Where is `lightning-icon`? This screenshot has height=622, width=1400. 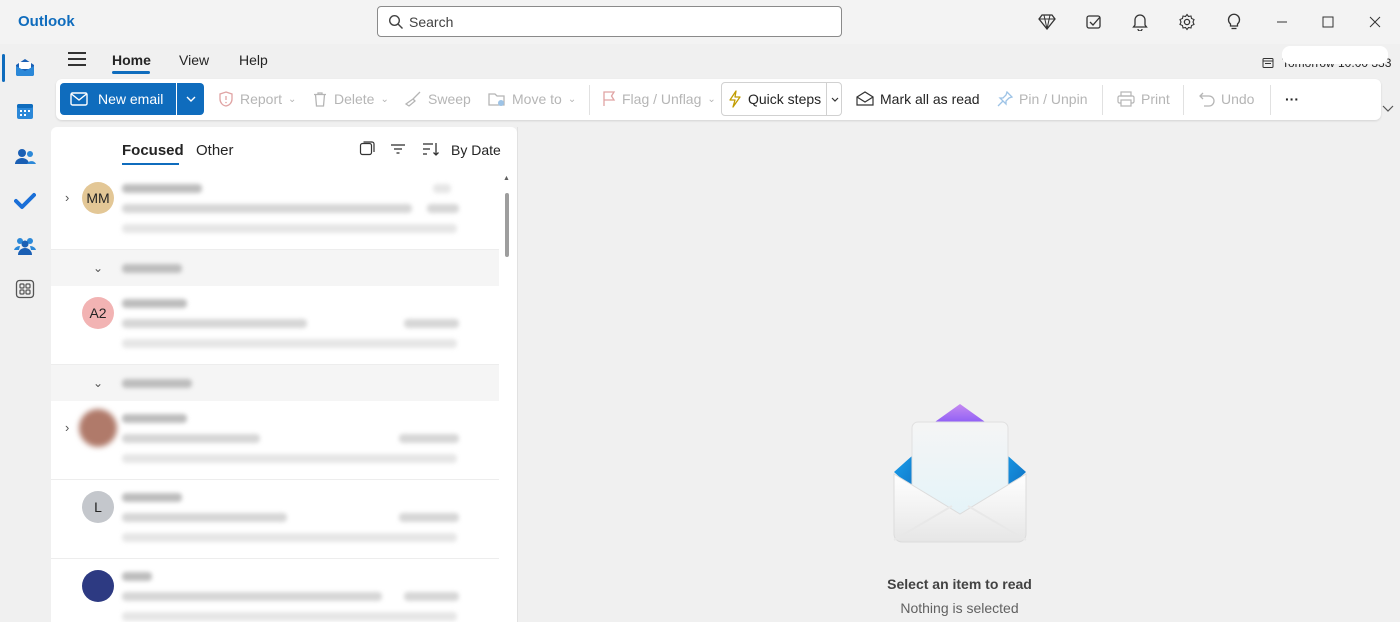 lightning-icon is located at coordinates (735, 99).